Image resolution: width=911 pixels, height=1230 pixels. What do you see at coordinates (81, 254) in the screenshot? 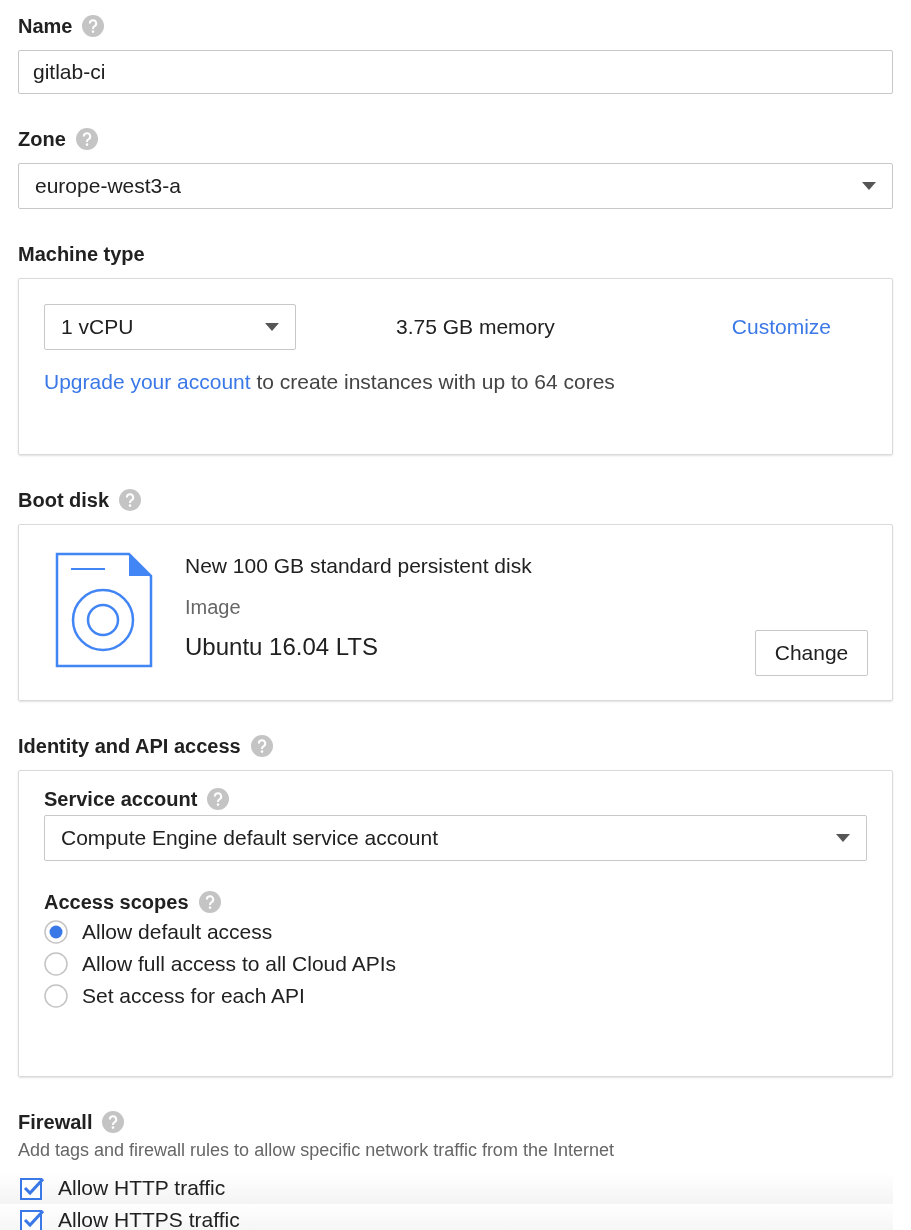
I see `field-label: Machine type` at bounding box center [81, 254].